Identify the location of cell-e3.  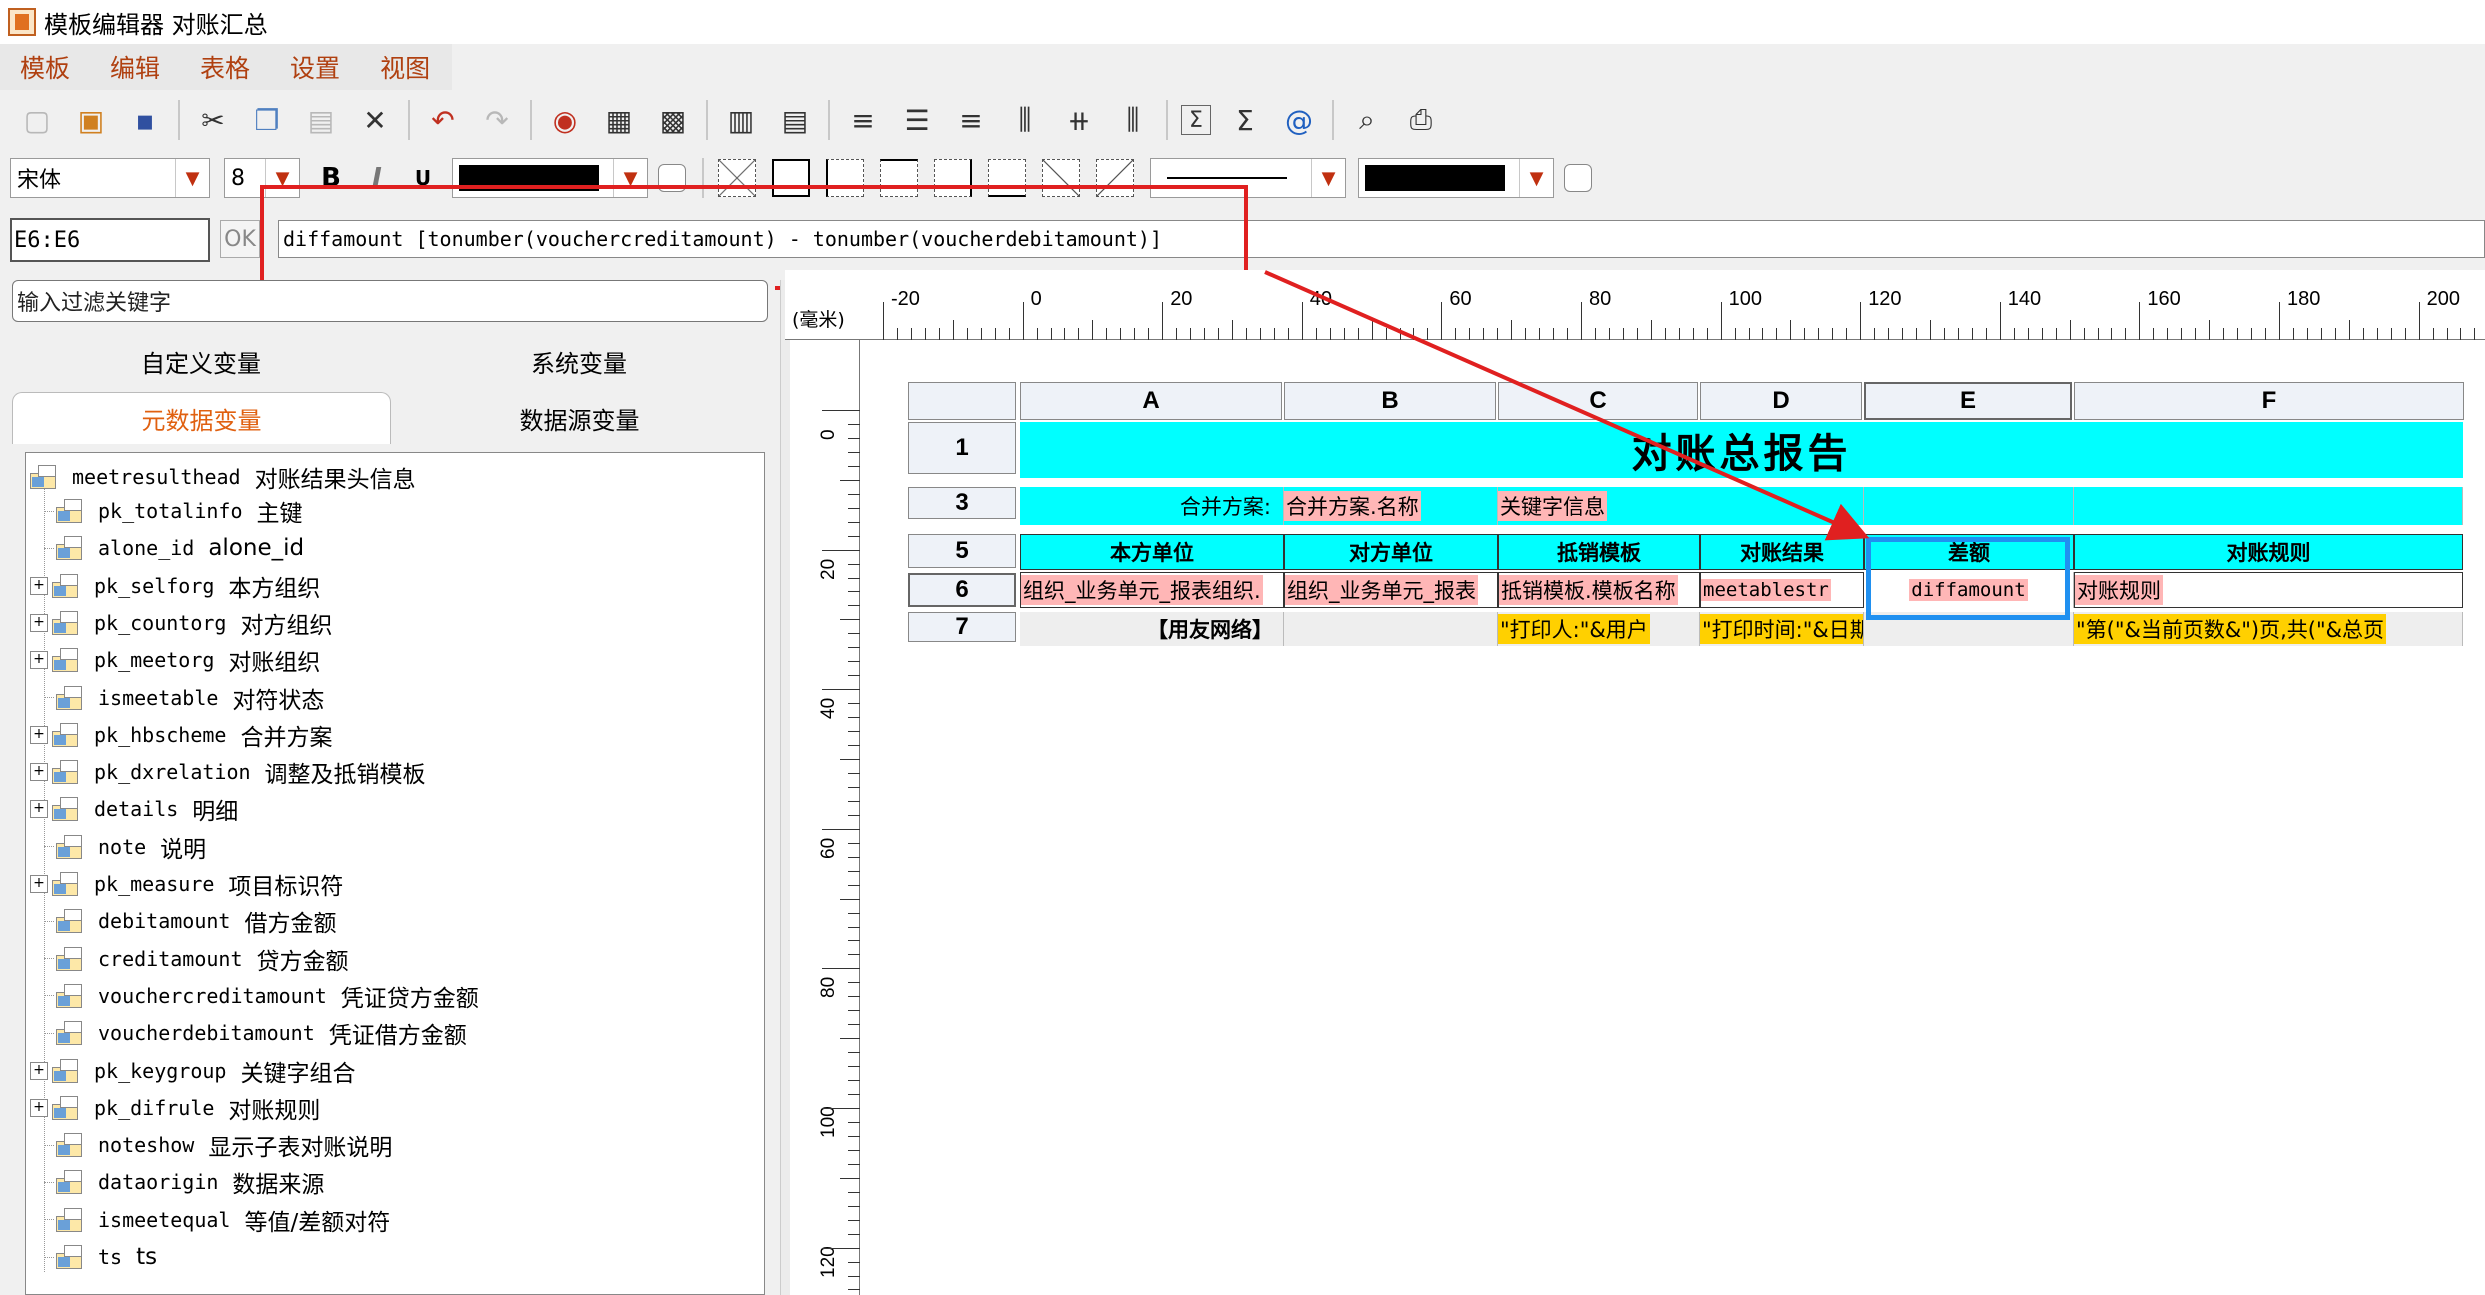
(1969, 506).